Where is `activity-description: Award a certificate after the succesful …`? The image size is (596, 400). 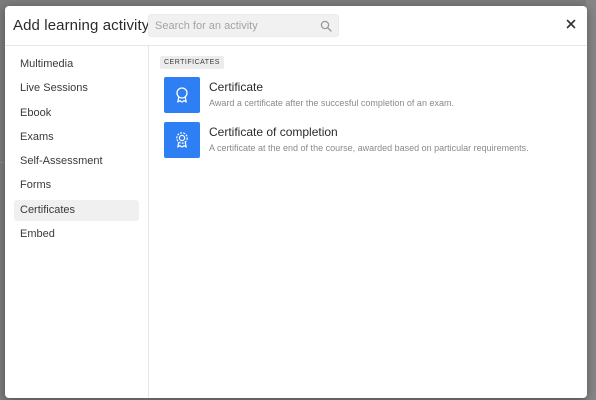 activity-description: Award a certificate after the succesful … is located at coordinates (331, 103).